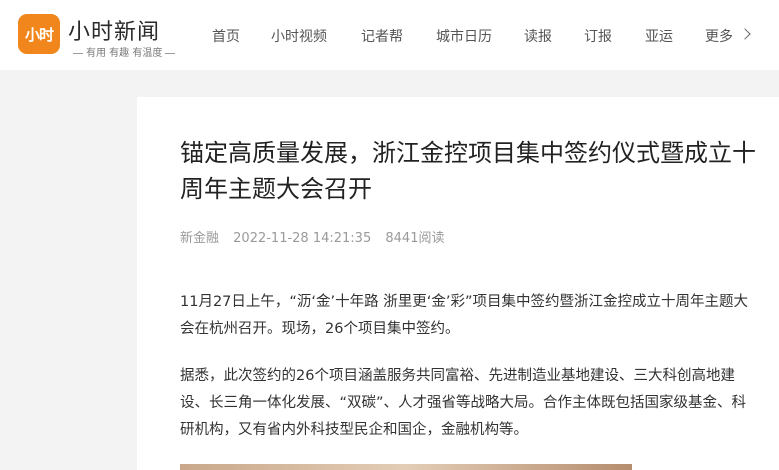 The width and height of the screenshot is (779, 470). I want to click on main-nav: 首页 小时视频 记者帮 城市日历 读报 订报 亚运 更多, so click(389, 35).